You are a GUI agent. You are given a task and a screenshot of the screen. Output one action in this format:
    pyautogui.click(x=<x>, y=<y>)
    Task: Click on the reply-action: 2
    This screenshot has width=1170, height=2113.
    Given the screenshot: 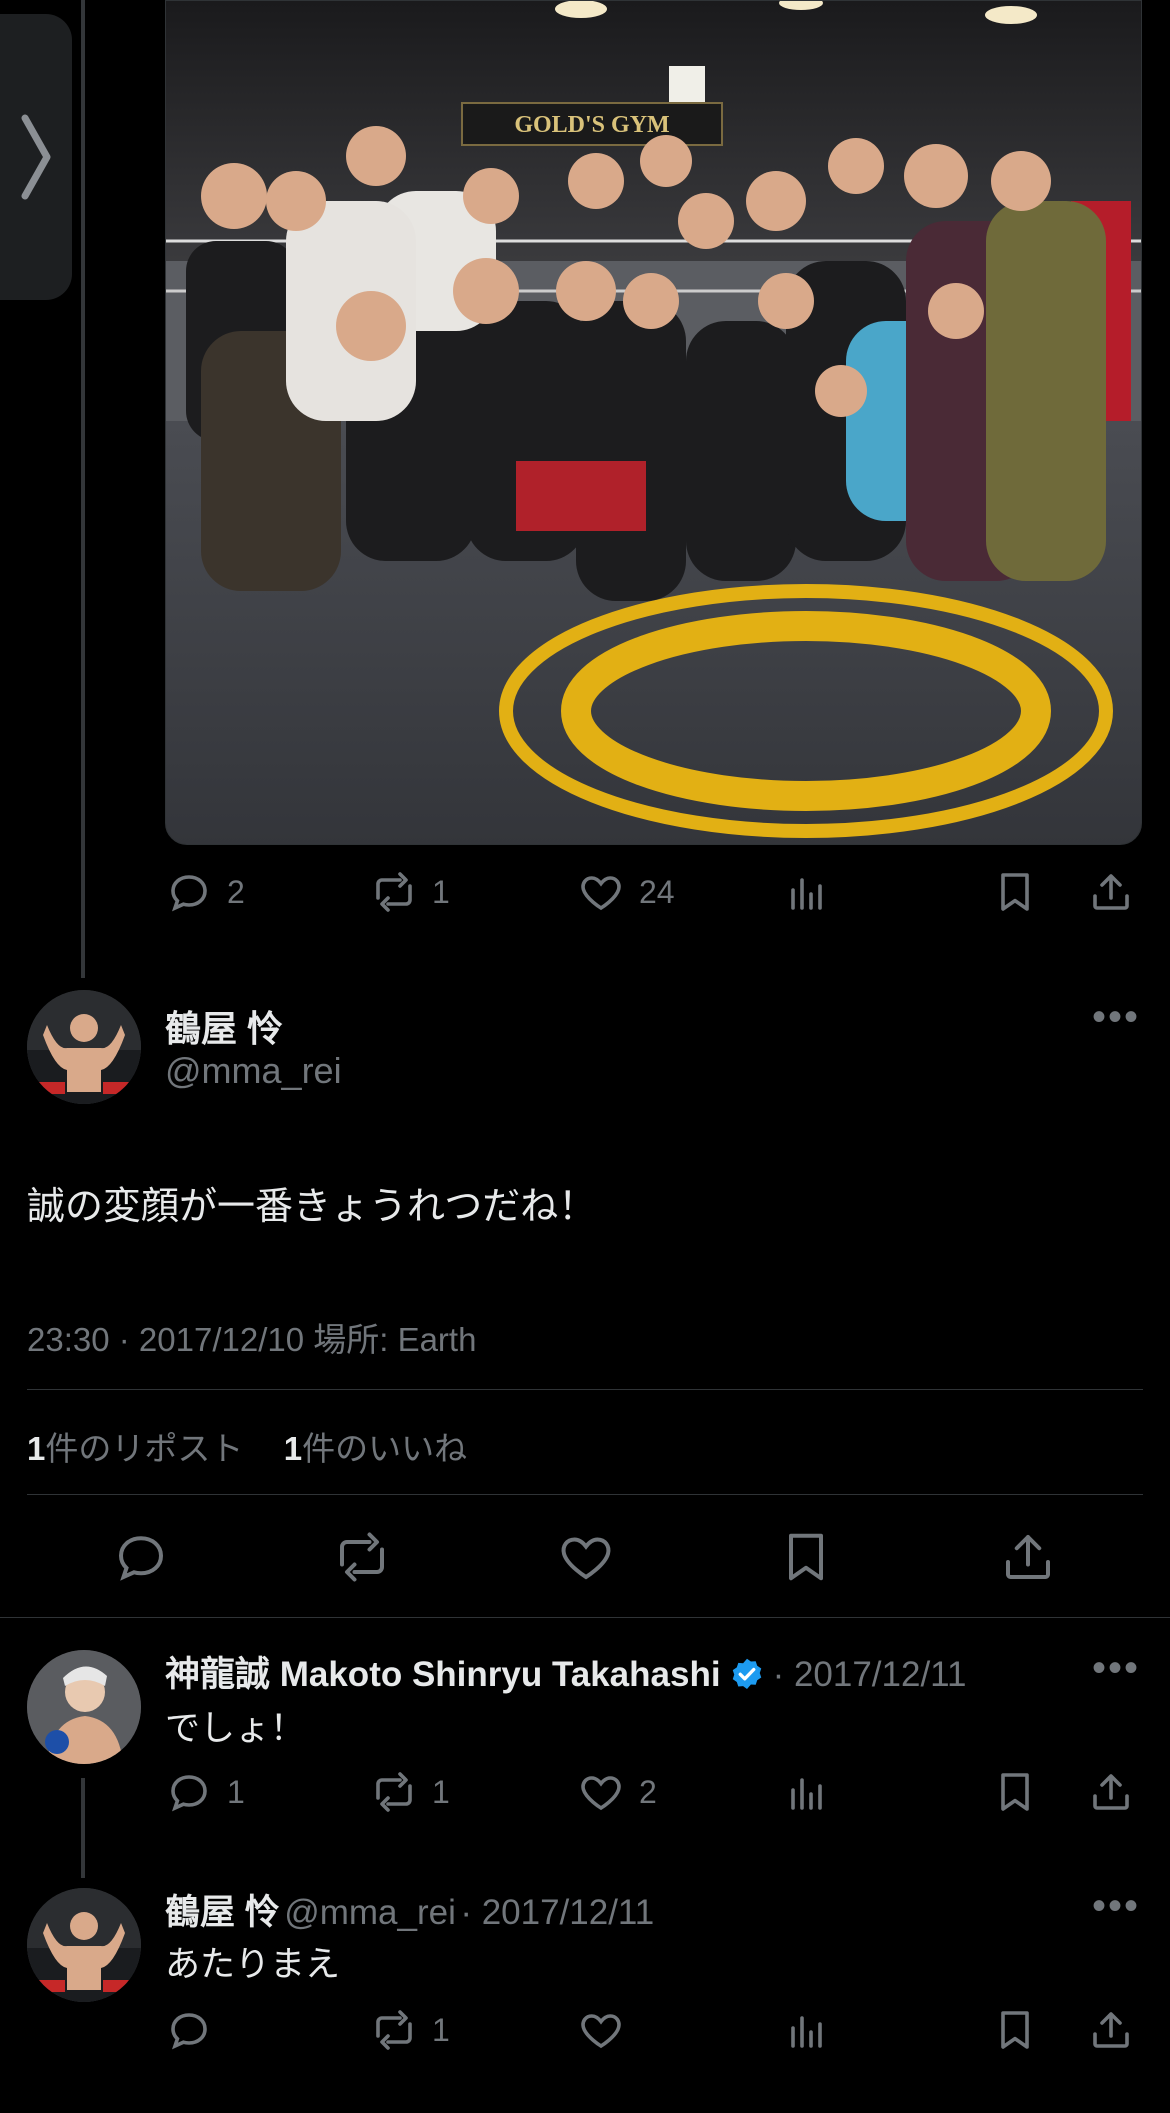 What is the action you would take?
    pyautogui.click(x=205, y=892)
    